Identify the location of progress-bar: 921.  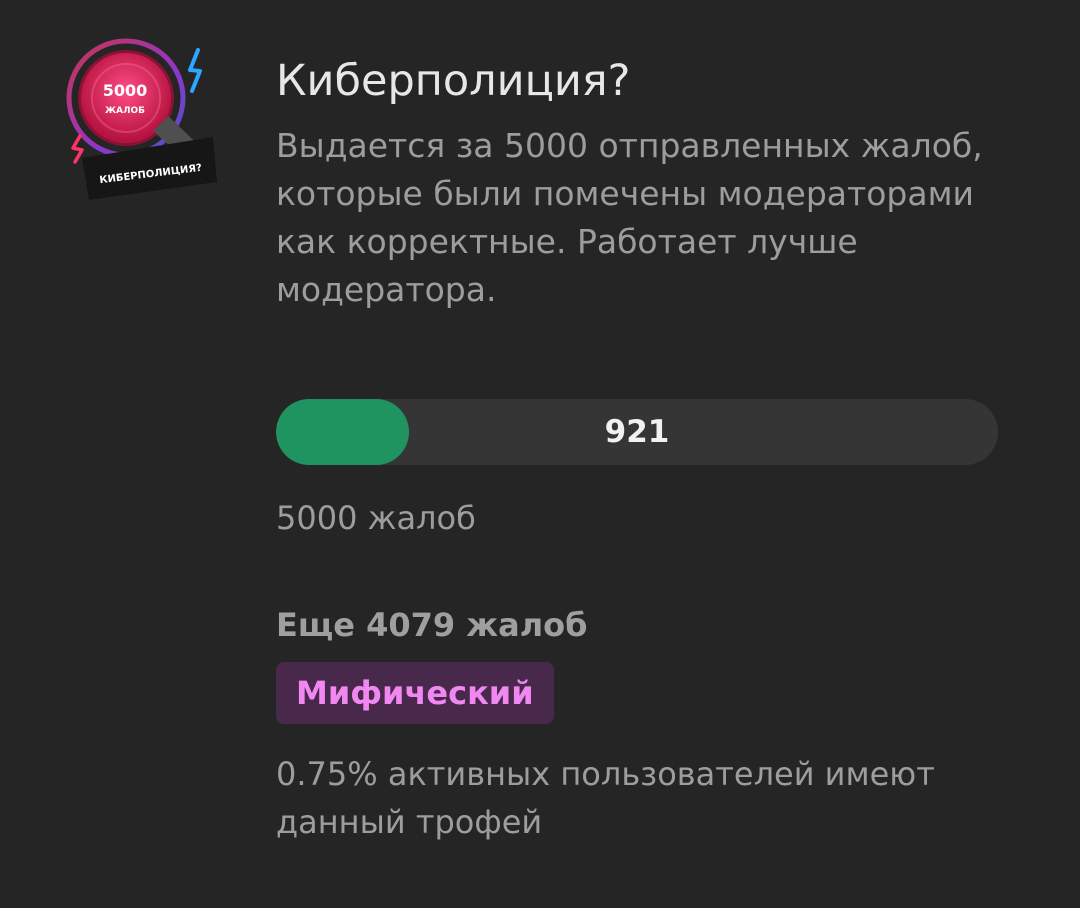
(637, 432).